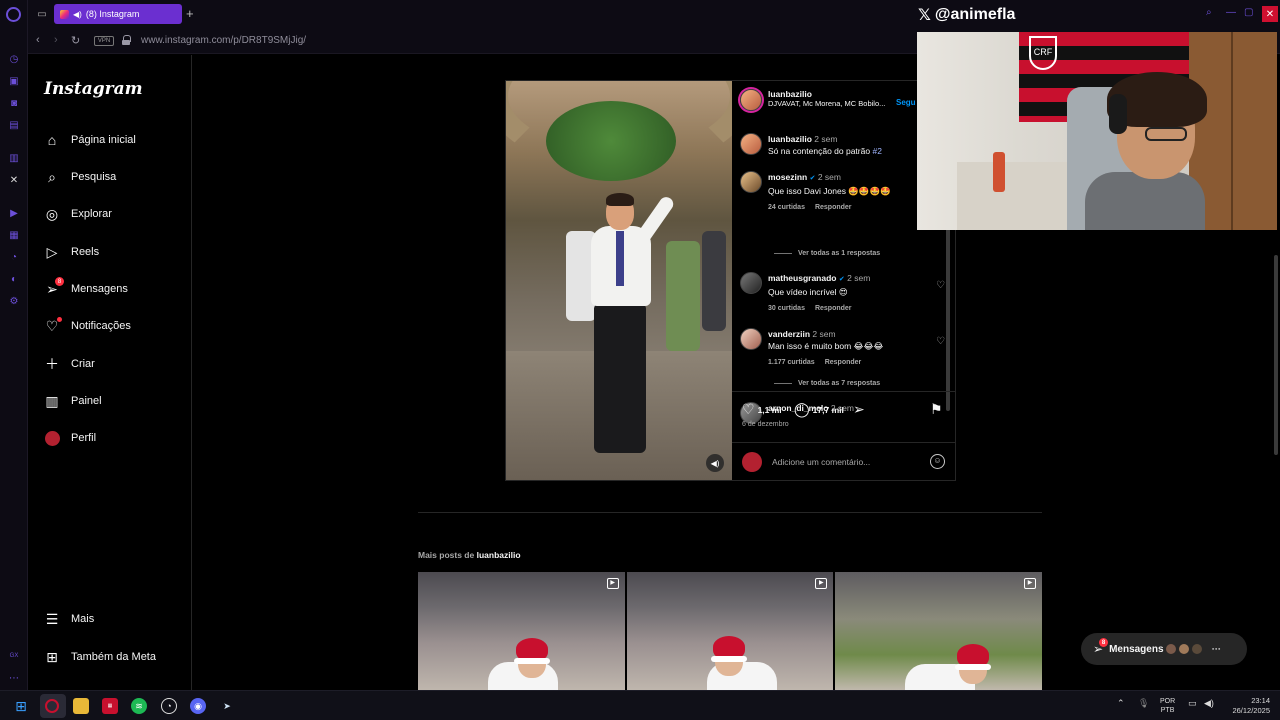 The height and width of the screenshot is (720, 1280). I want to click on nav-explore: ◎ Explorar, so click(78, 214).